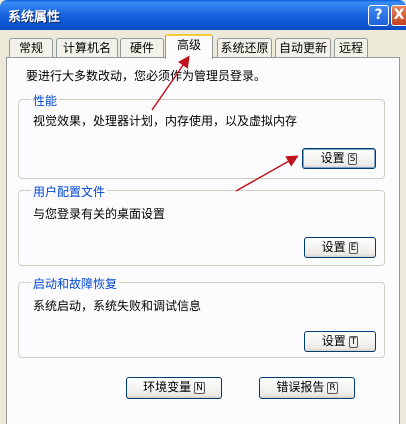  I want to click on accelerator-key: S, so click(352, 159).